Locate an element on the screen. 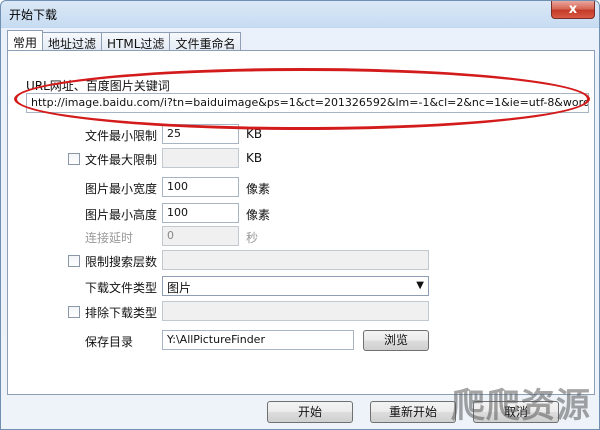  file-type-select: 图片 ▼ is located at coordinates (295, 286).